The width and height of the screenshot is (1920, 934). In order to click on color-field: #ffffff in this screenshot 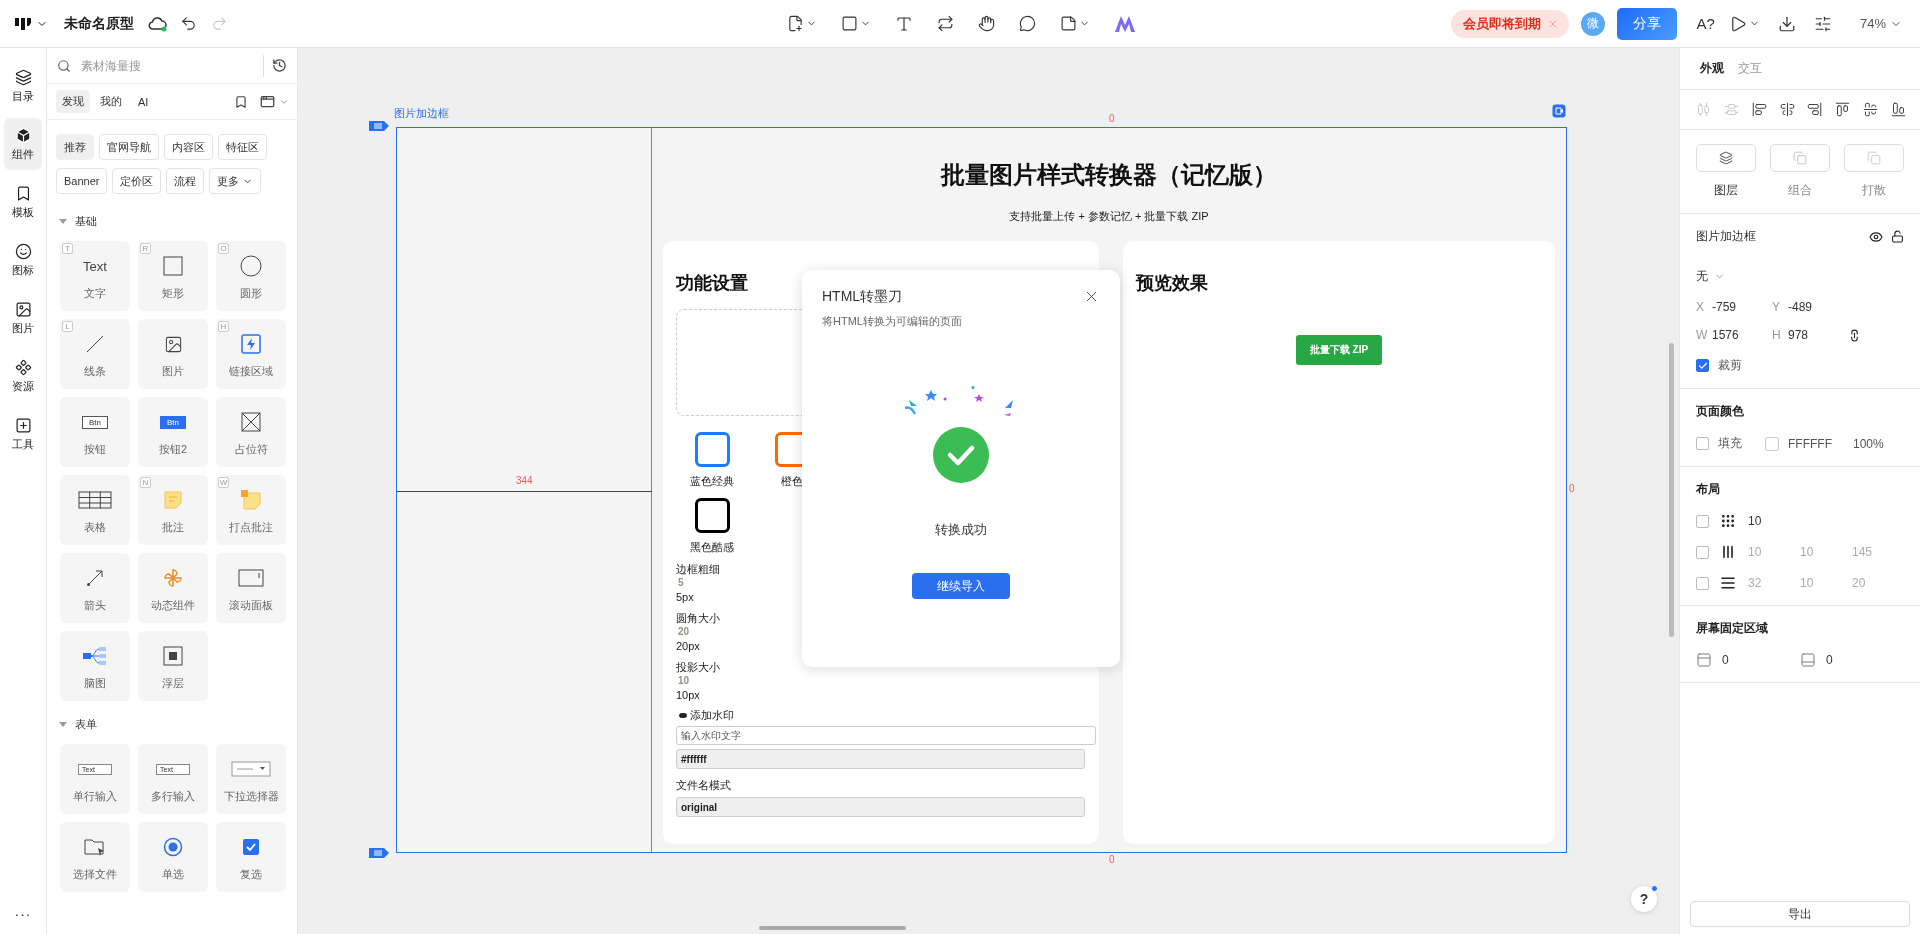, I will do `click(880, 759)`.